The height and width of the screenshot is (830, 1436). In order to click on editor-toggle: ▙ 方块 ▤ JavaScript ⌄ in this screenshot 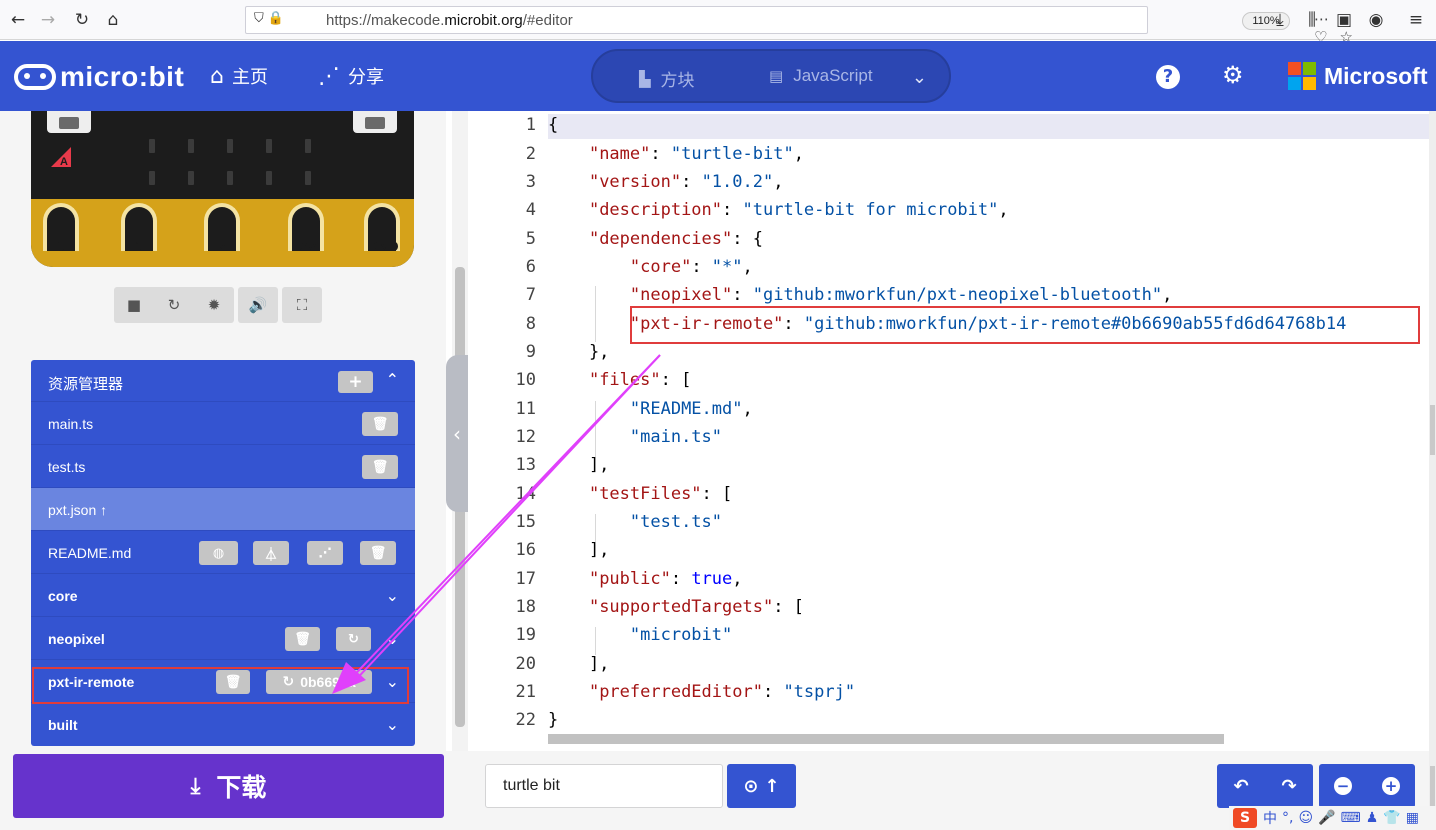, I will do `click(771, 76)`.